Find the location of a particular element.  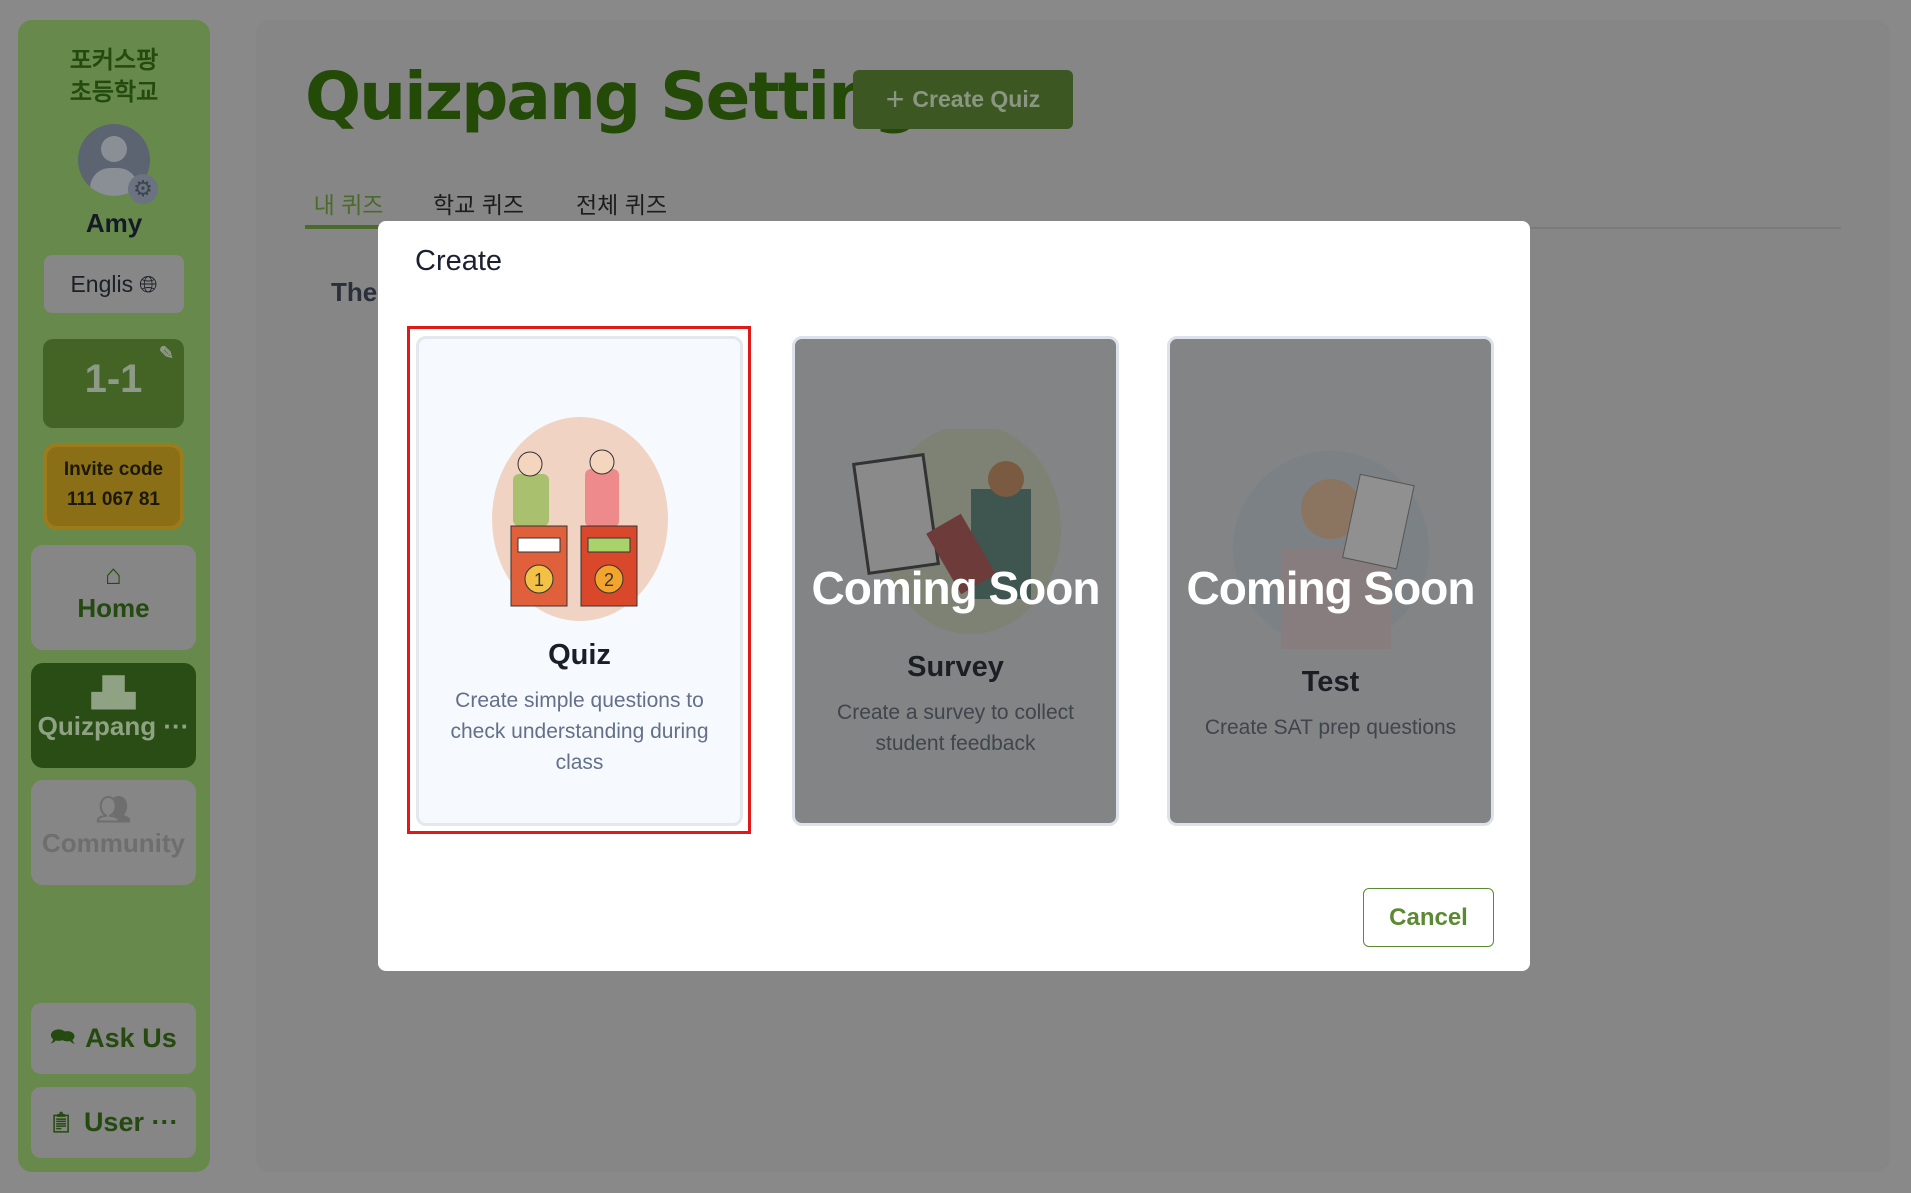

people-icon: 👥︎ is located at coordinates (113, 809).